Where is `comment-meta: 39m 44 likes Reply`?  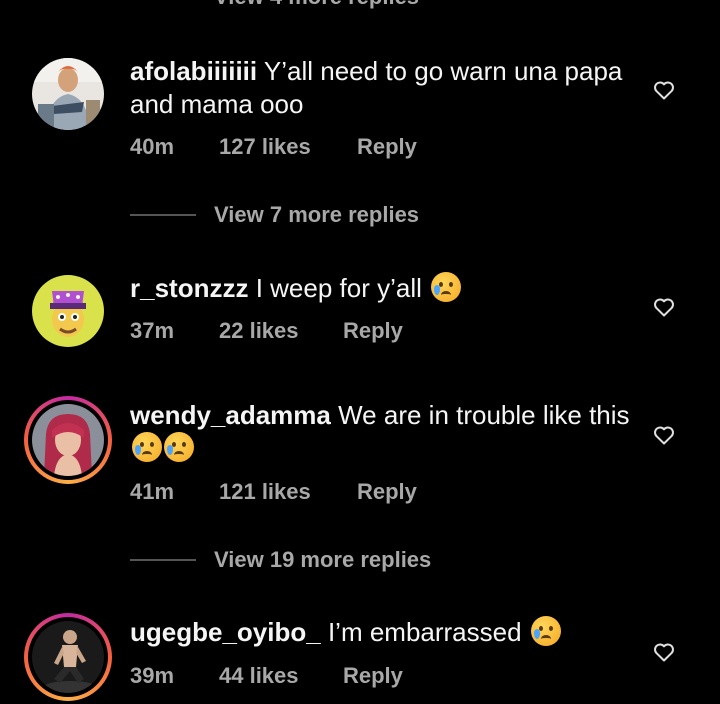
comment-meta: 39m 44 likes Reply is located at coordinates (266, 676).